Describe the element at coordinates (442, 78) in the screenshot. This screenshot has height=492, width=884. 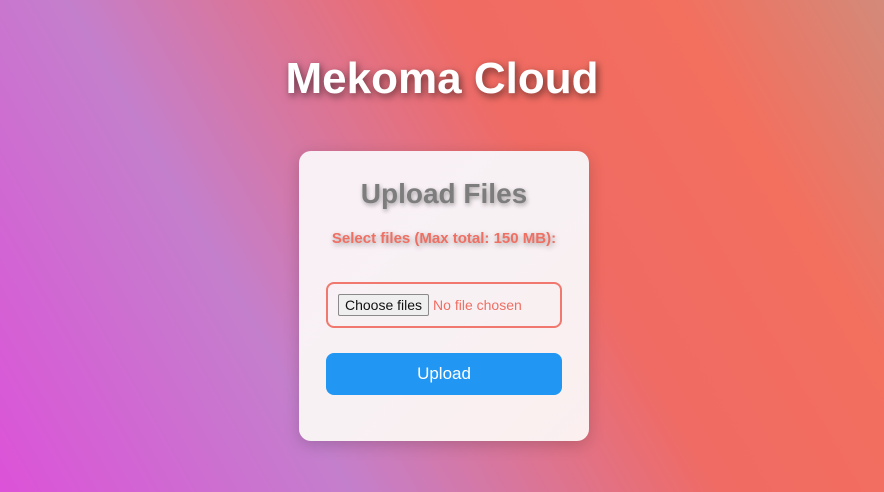
I see `page-title: Mekoma Cloud` at that location.